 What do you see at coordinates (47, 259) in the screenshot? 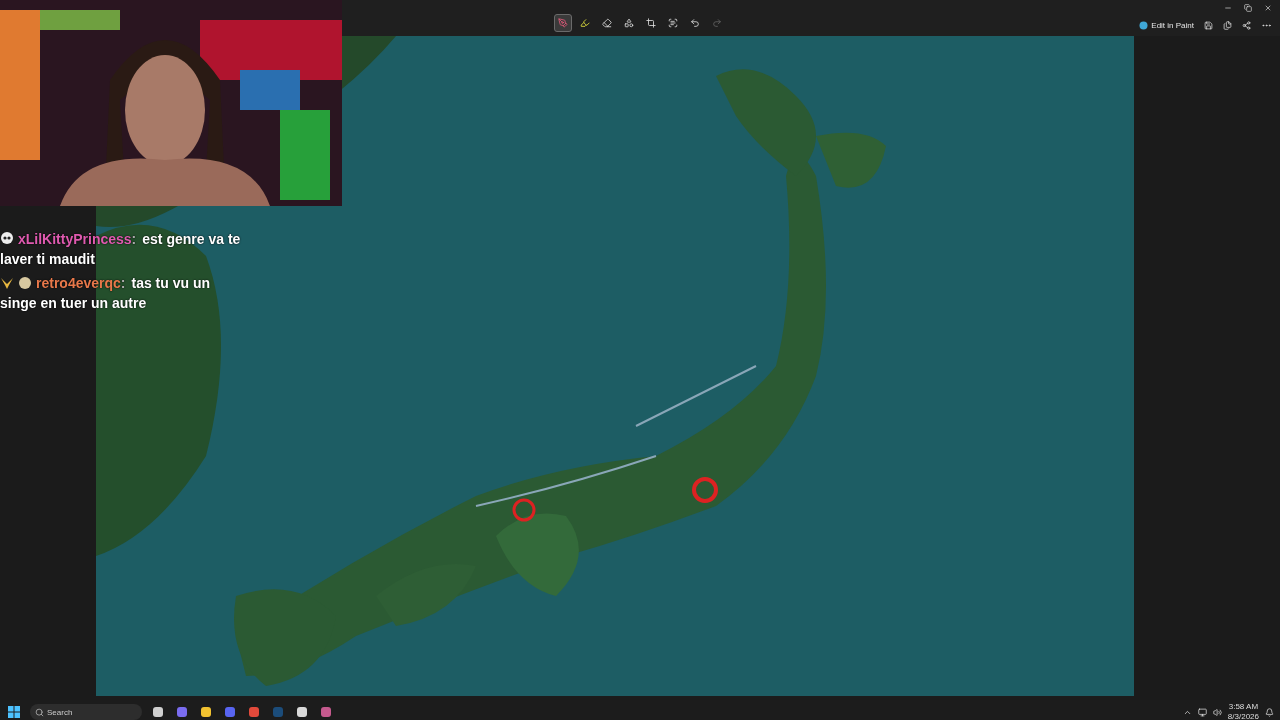
I see `chat-text: laver ti maudit` at bounding box center [47, 259].